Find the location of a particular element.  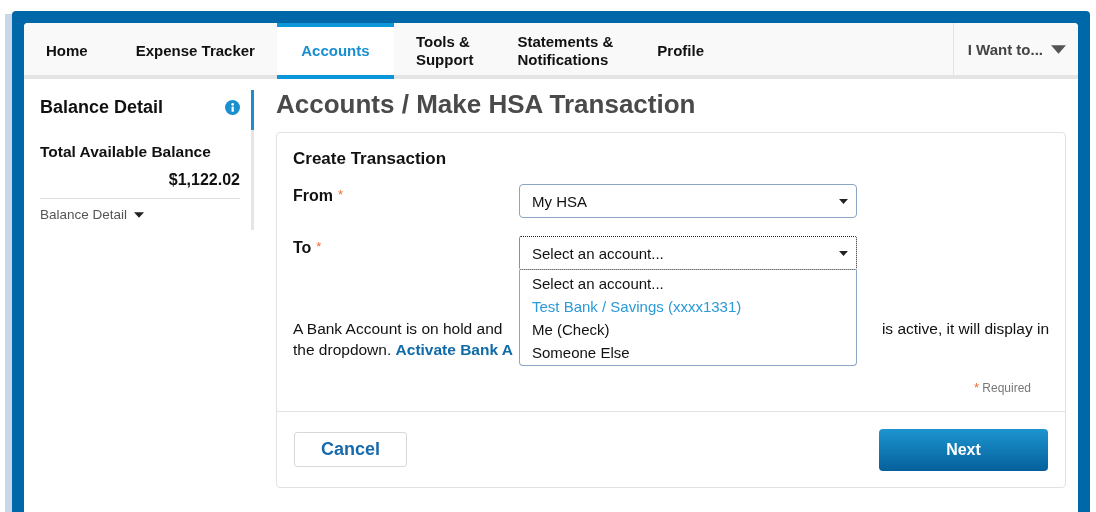

balance-detail-toggle: Balance Detail is located at coordinates (92, 214).